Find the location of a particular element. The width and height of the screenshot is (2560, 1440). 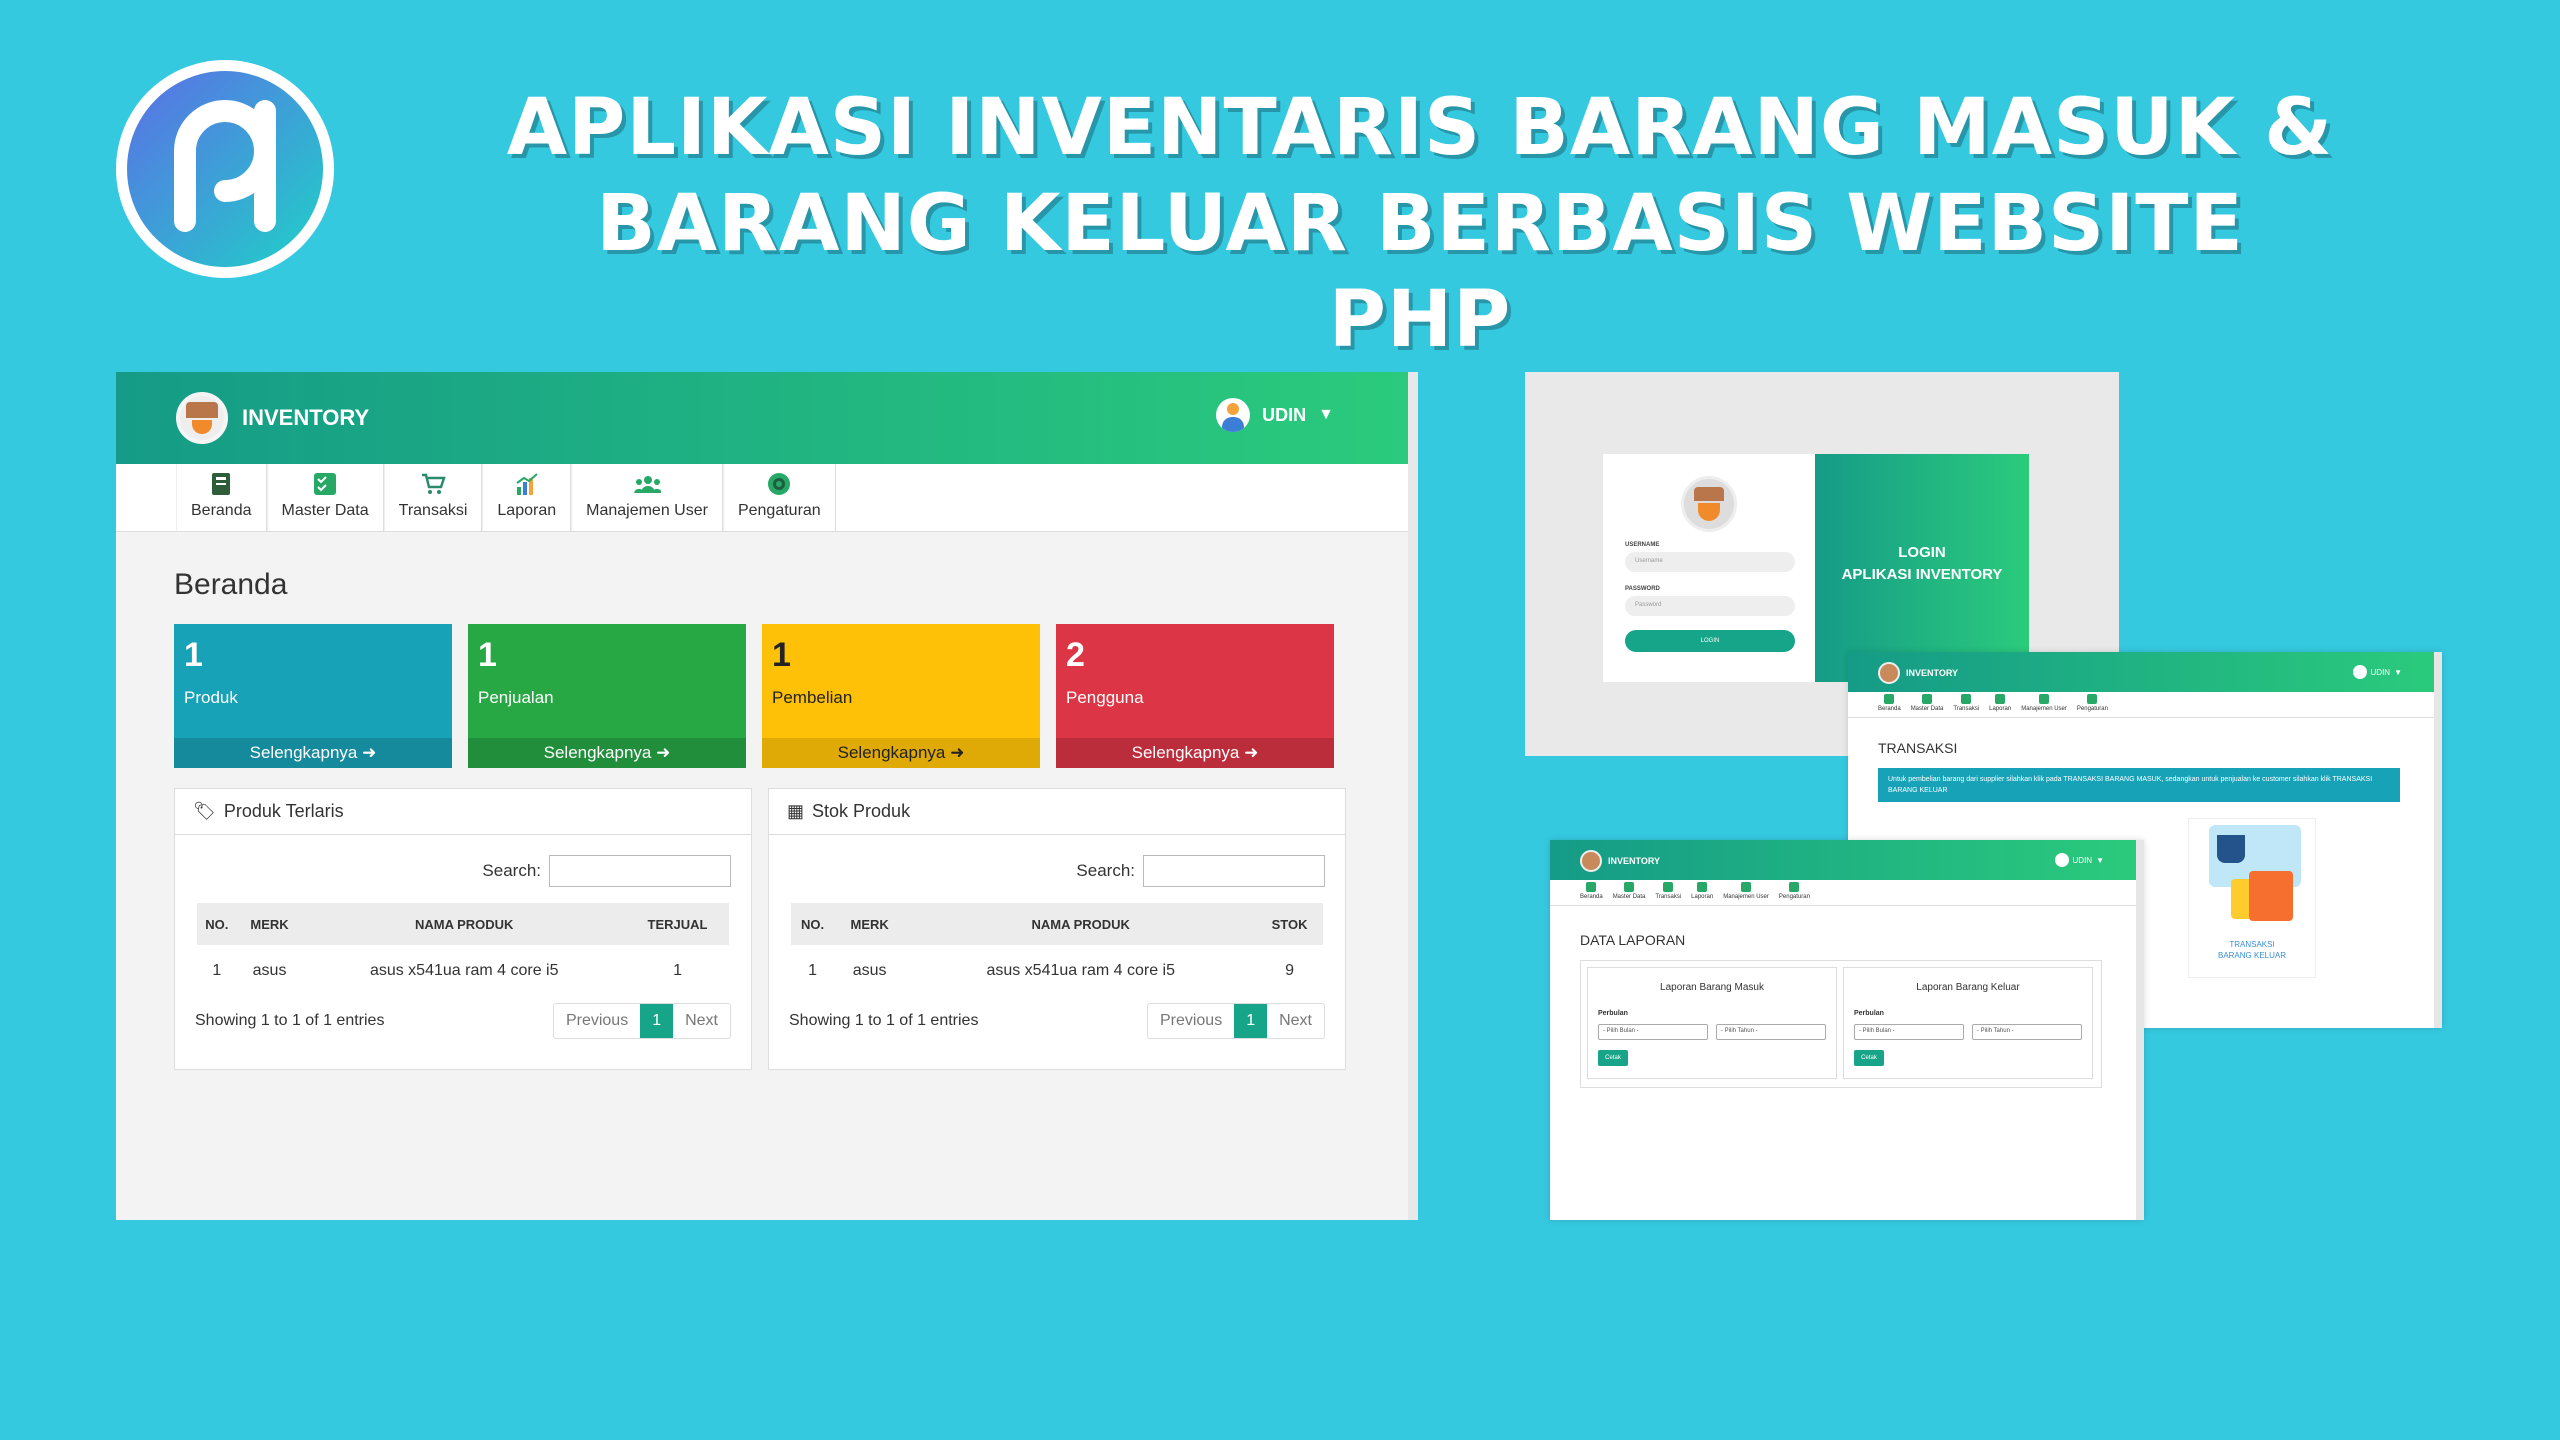

users-icon is located at coordinates (647, 484).